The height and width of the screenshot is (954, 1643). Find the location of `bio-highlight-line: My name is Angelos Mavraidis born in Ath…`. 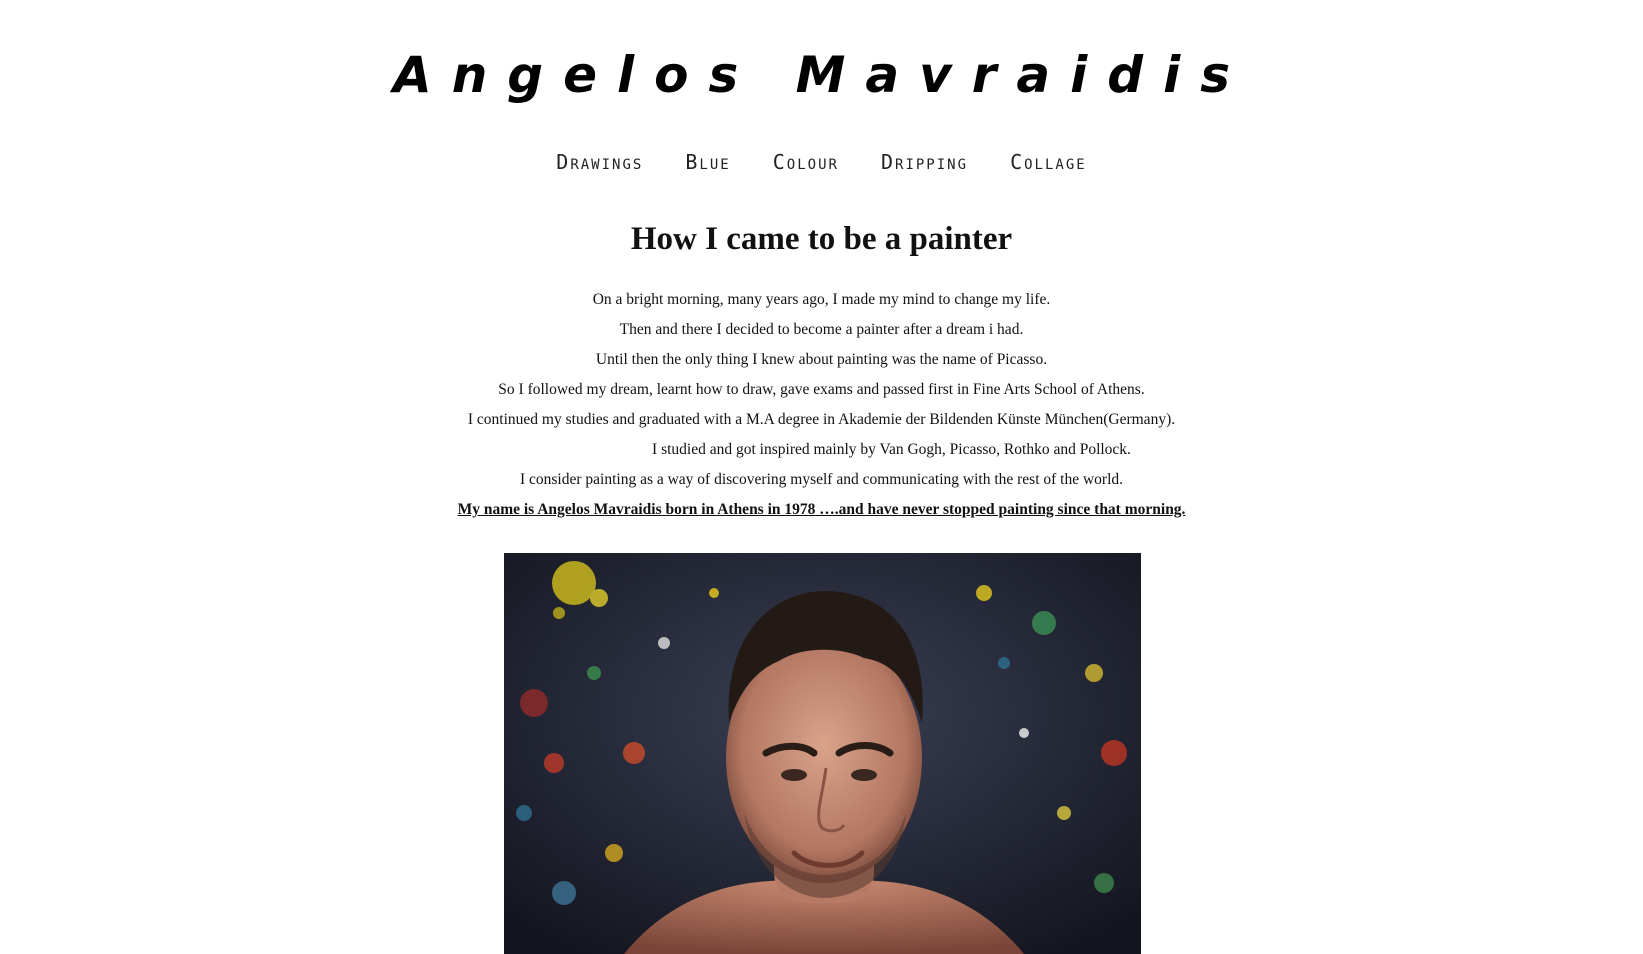

bio-highlight-line: My name is Angelos Mavraidis born in Ath… is located at coordinates (821, 509).